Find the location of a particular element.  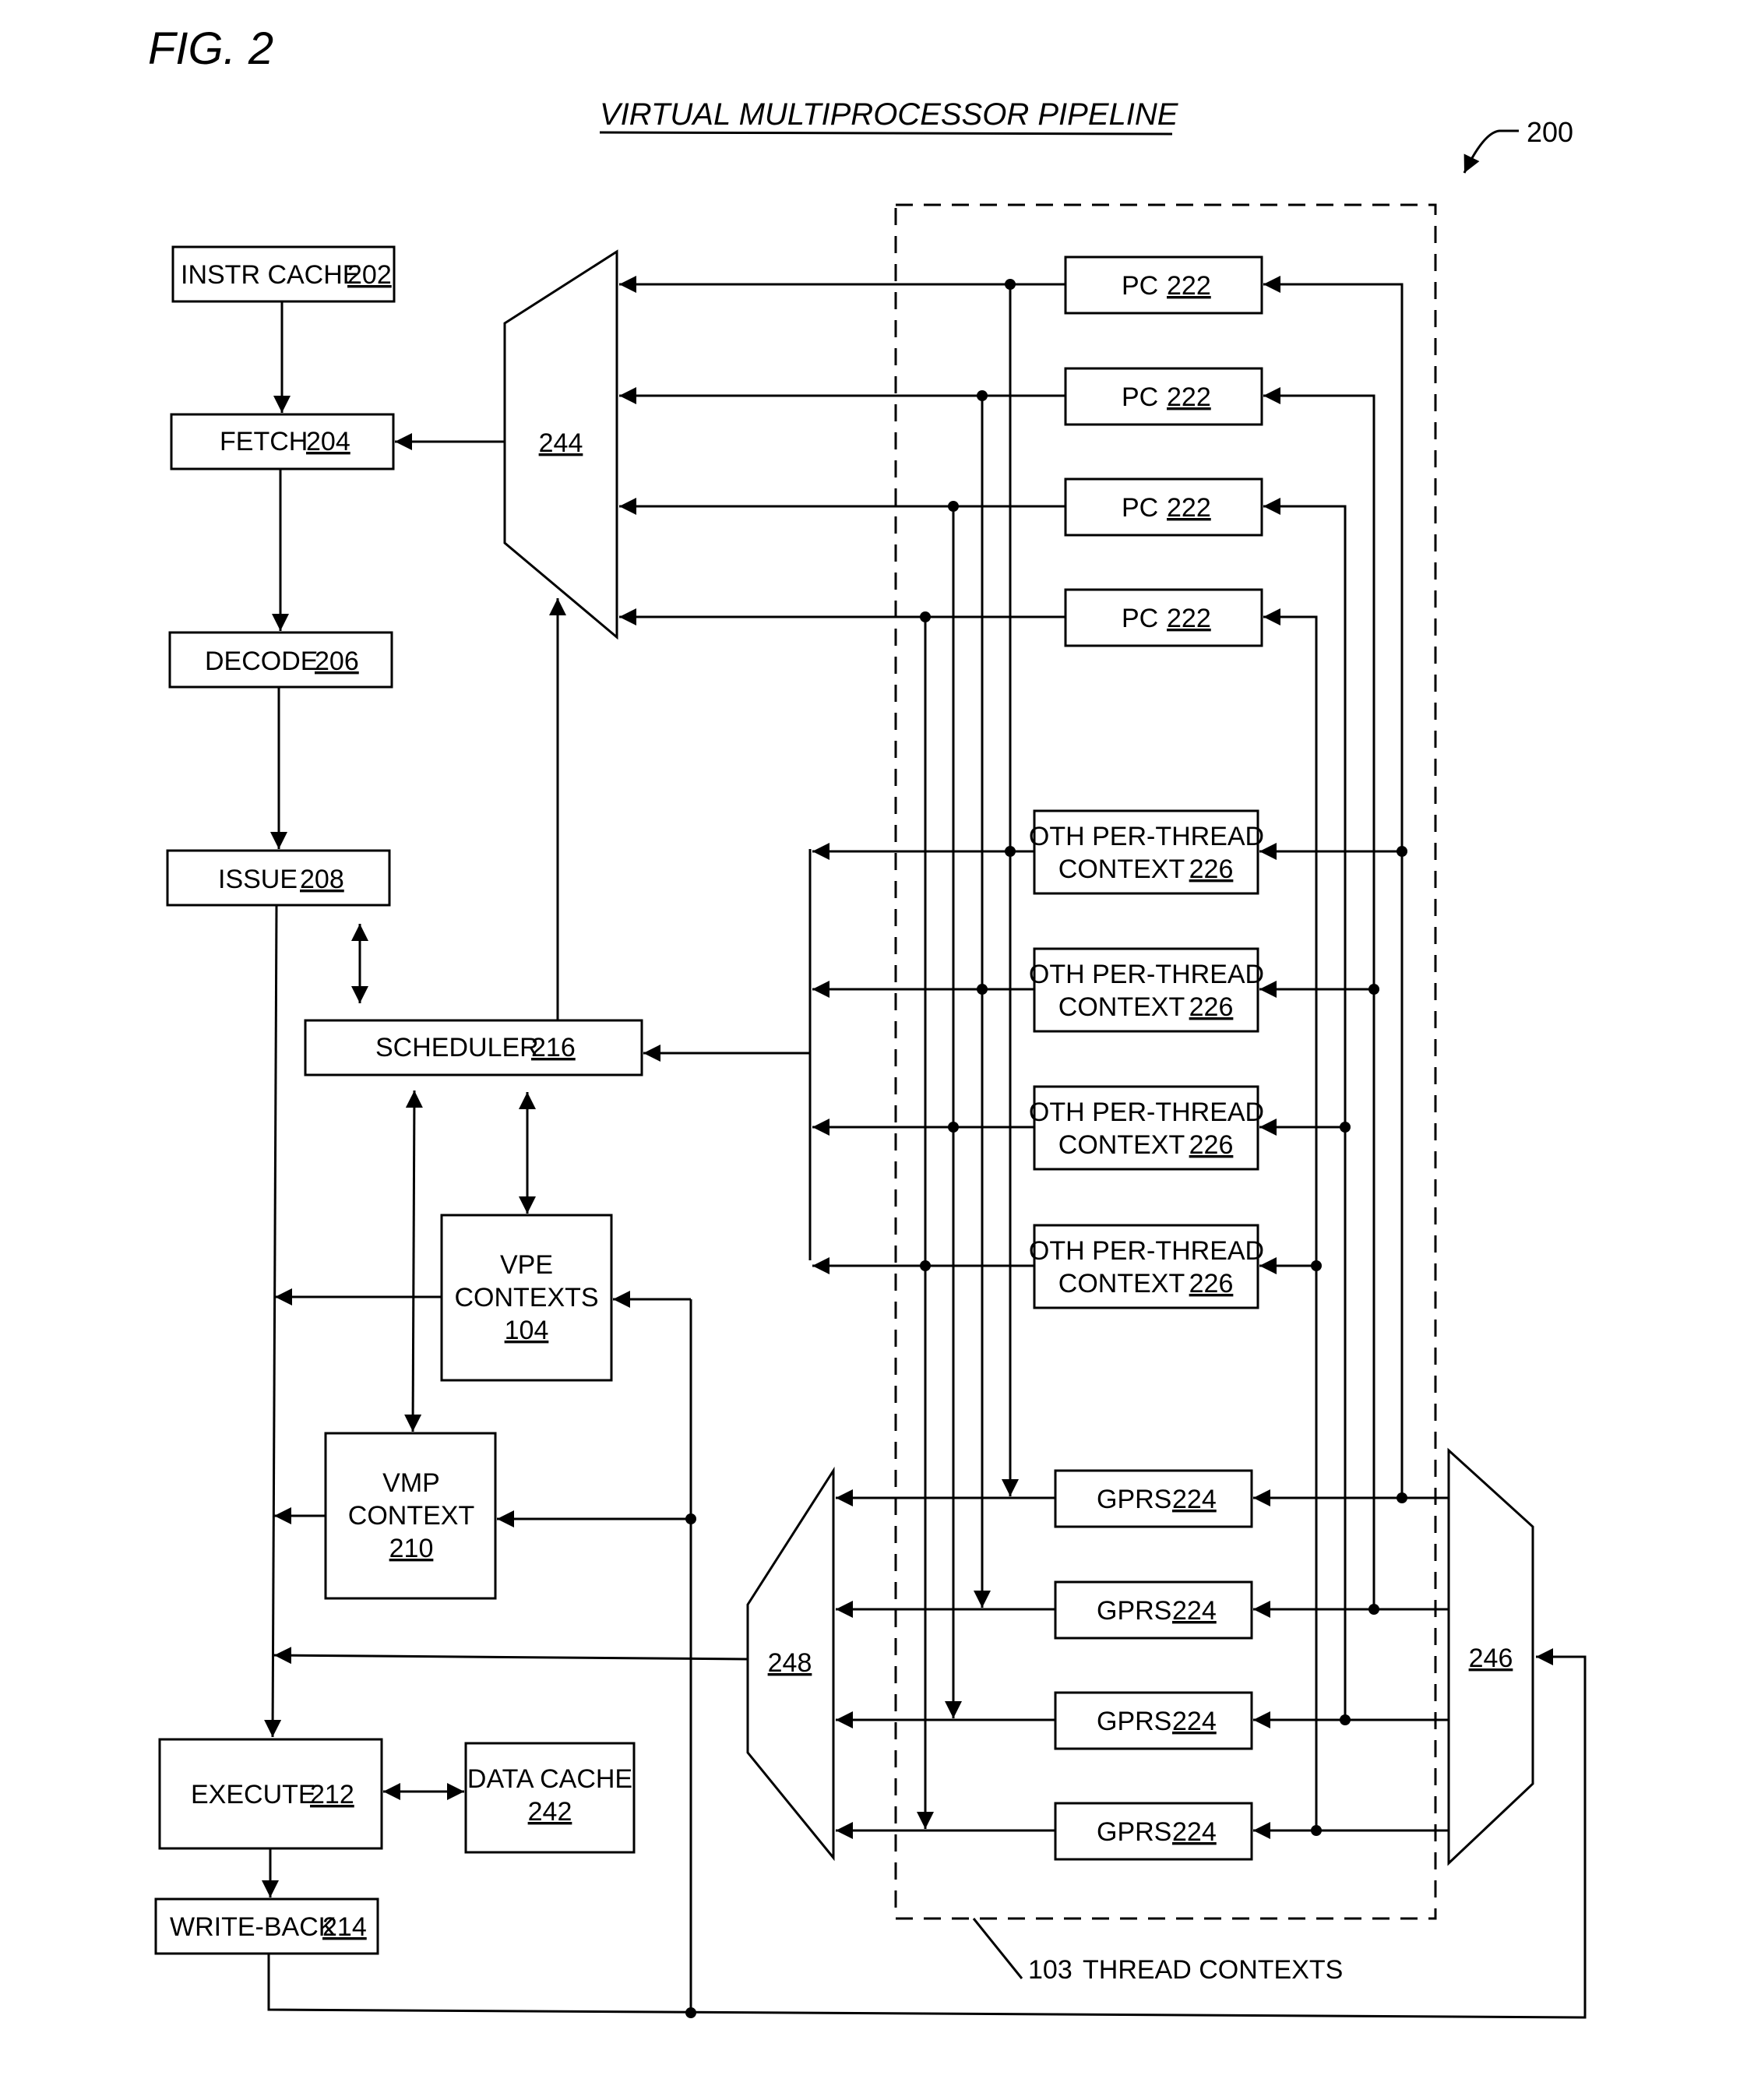

figure-title: VIRTUAL MULTIPROCESSOR PIPELINE is located at coordinates (889, 114).